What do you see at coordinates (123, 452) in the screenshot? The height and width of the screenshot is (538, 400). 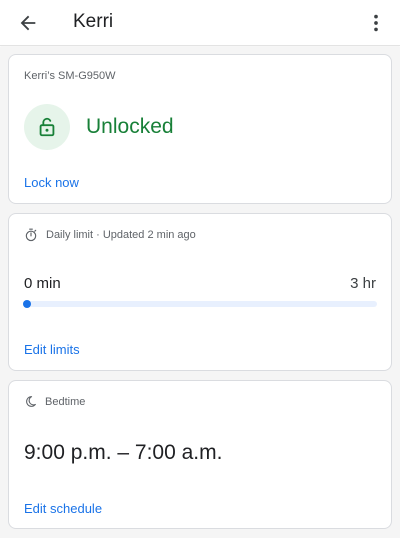 I see `bedtime-schedule: 9:00 p.m. – 7:00 a.m.` at bounding box center [123, 452].